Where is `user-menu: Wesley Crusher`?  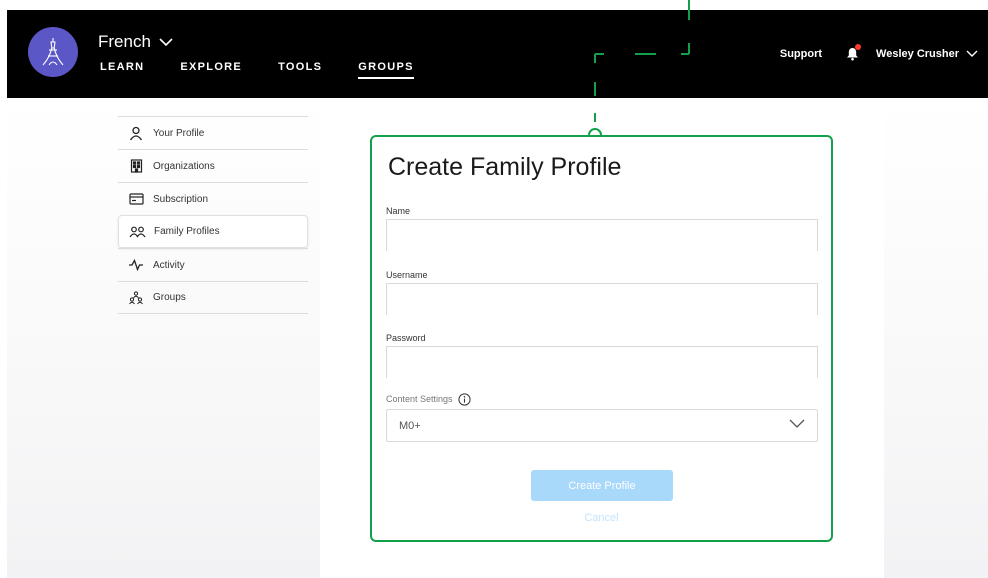
user-menu: Wesley Crusher is located at coordinates (927, 54).